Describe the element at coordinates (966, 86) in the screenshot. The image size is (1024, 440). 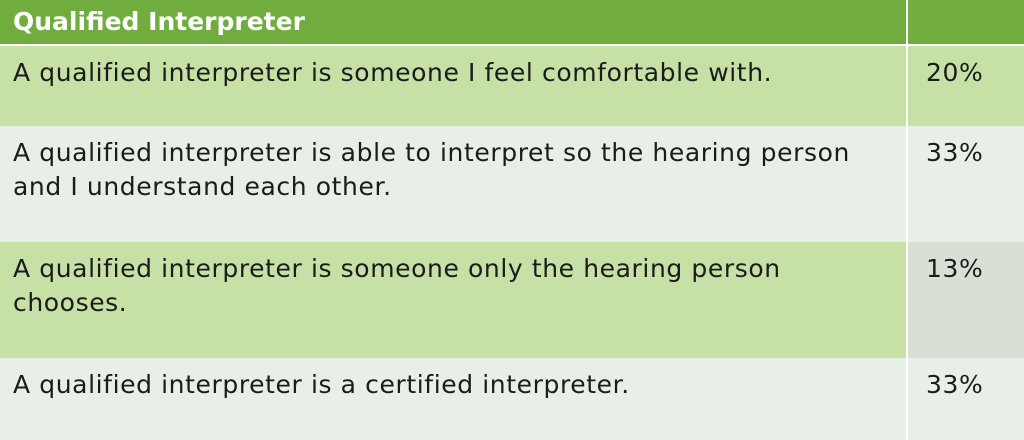
I see `row-percent: 20%` at that location.